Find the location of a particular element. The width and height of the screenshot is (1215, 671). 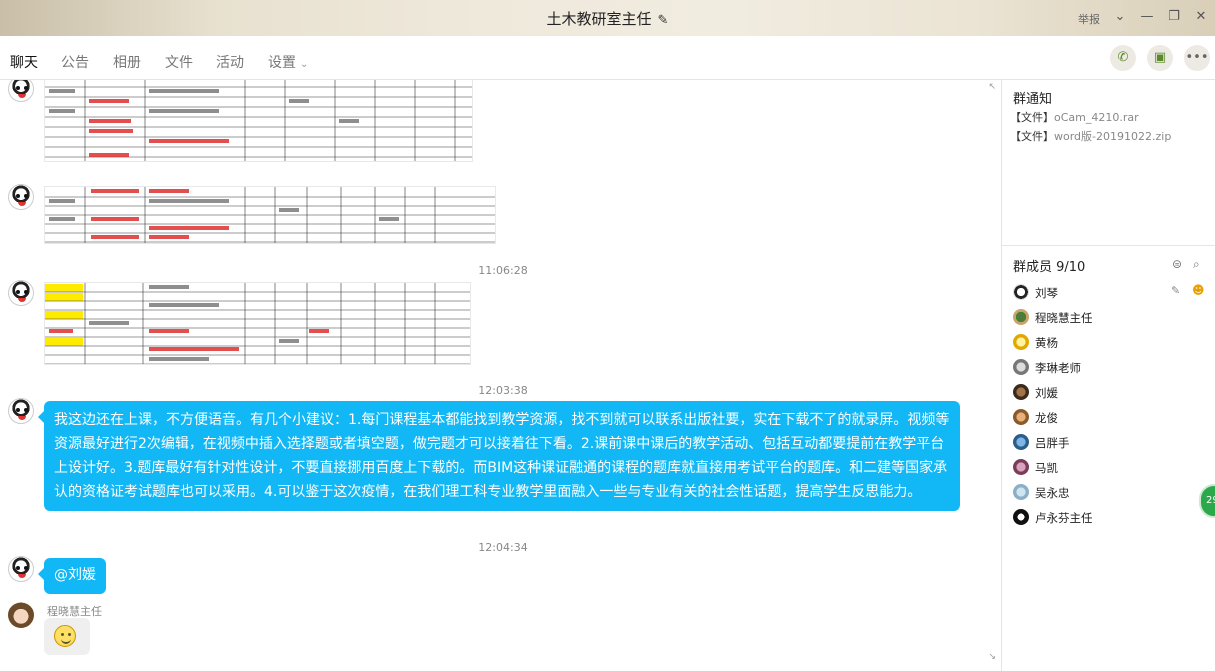

tab-settings-label: 设置 is located at coordinates (282, 63).